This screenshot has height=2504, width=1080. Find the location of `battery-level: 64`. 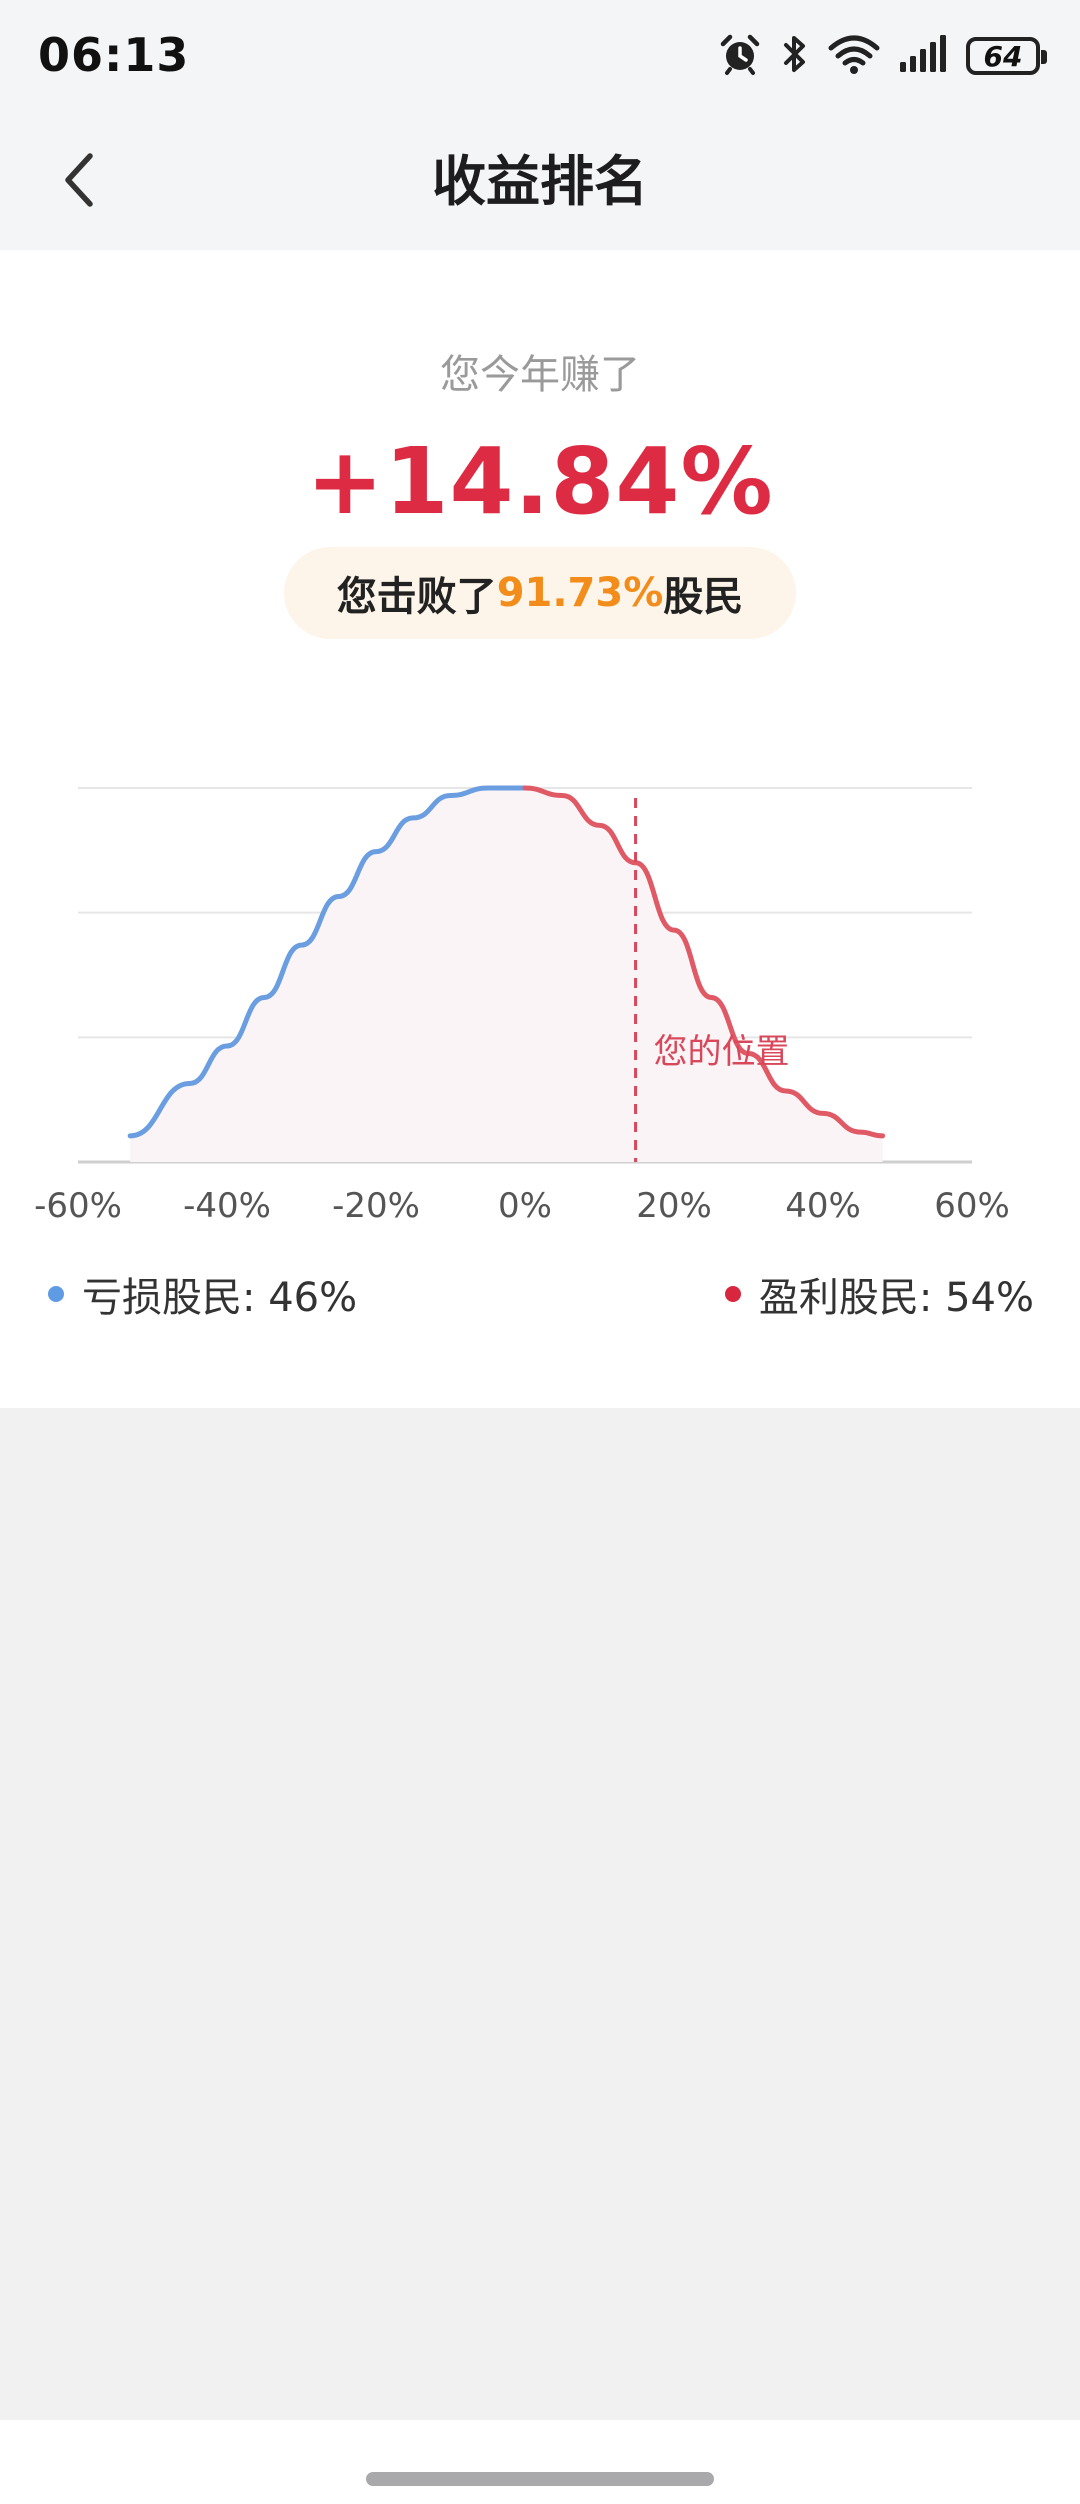

battery-level: 64 is located at coordinates (1003, 56).